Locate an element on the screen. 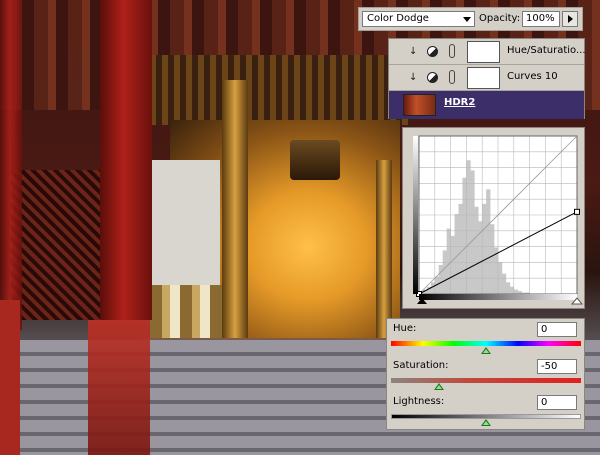  layer-curves: ↓ Curves 10 is located at coordinates (486, 78).